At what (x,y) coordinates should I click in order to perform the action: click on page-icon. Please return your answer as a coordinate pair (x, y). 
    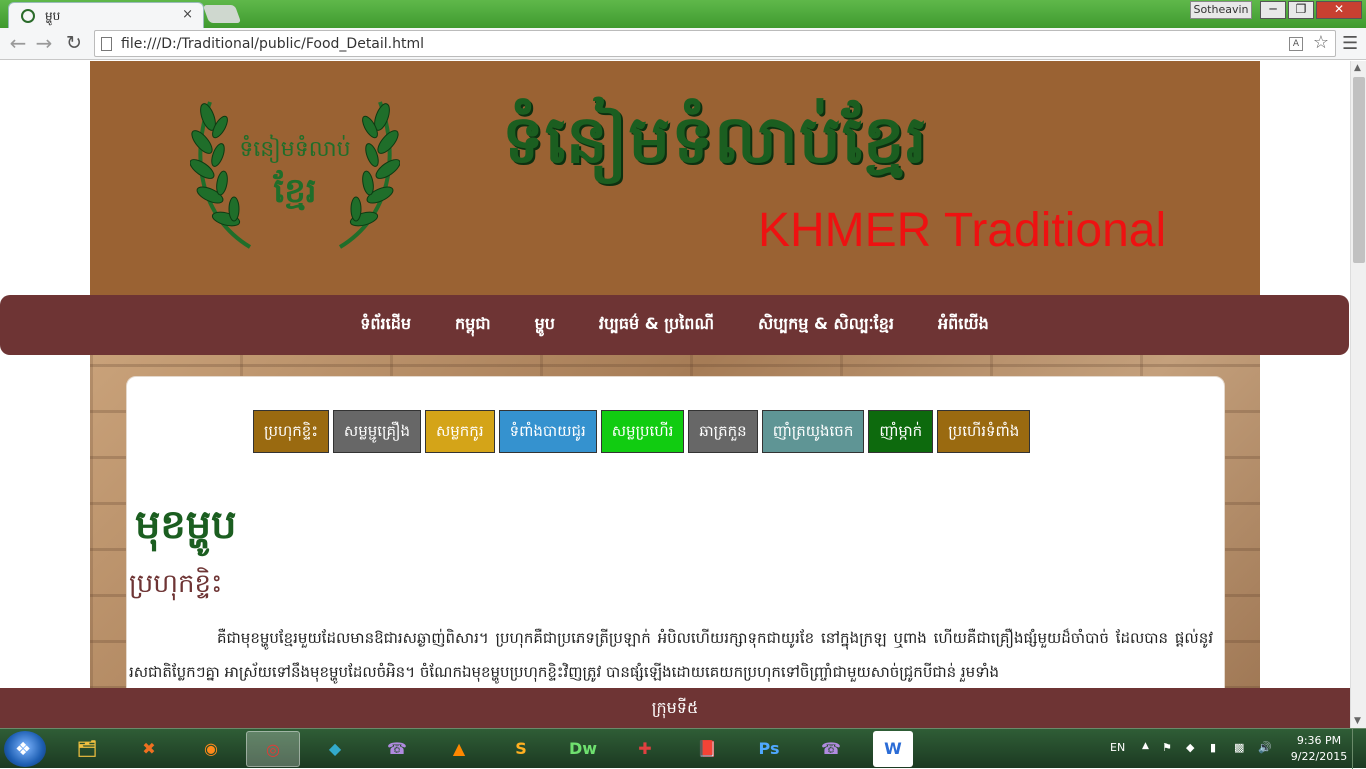
    Looking at the image, I should click on (106, 44).